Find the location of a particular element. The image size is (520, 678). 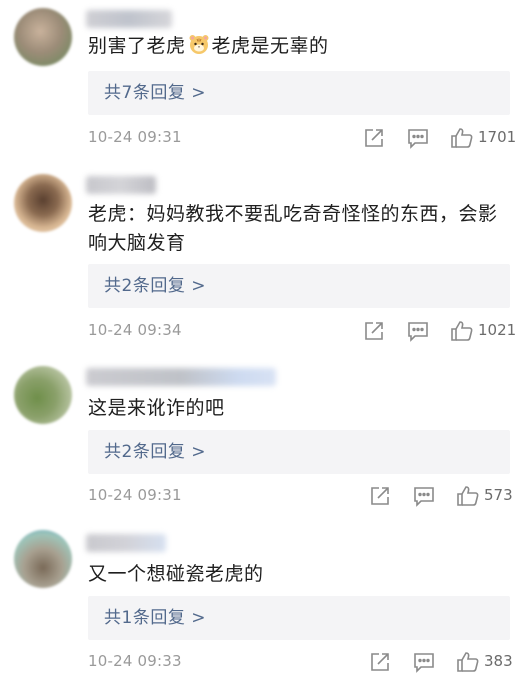

like-count: 1701 is located at coordinates (497, 137).